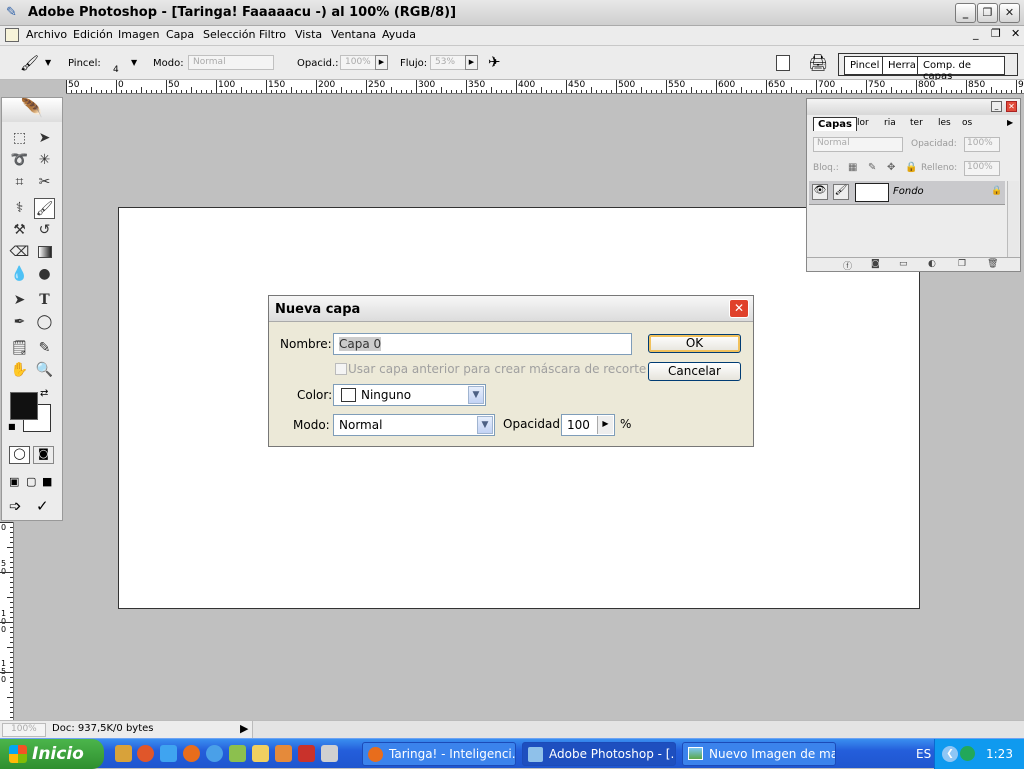 The height and width of the screenshot is (769, 1024). Describe the element at coordinates (932, 264) in the screenshot. I see `adjustment-layer-icon: ◐` at that location.